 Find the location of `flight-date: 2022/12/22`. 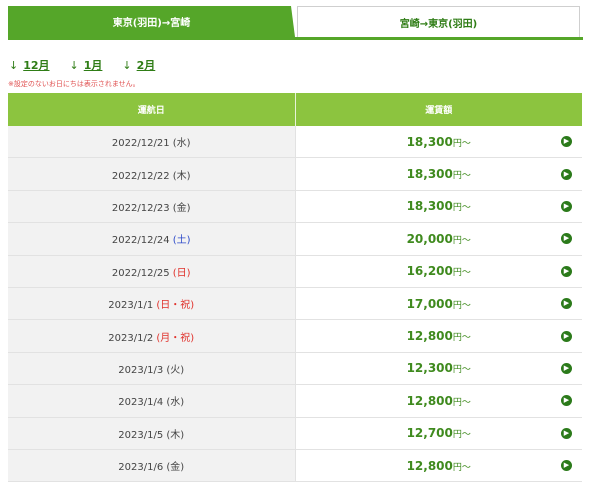

flight-date: 2022/12/22 is located at coordinates (140, 176).